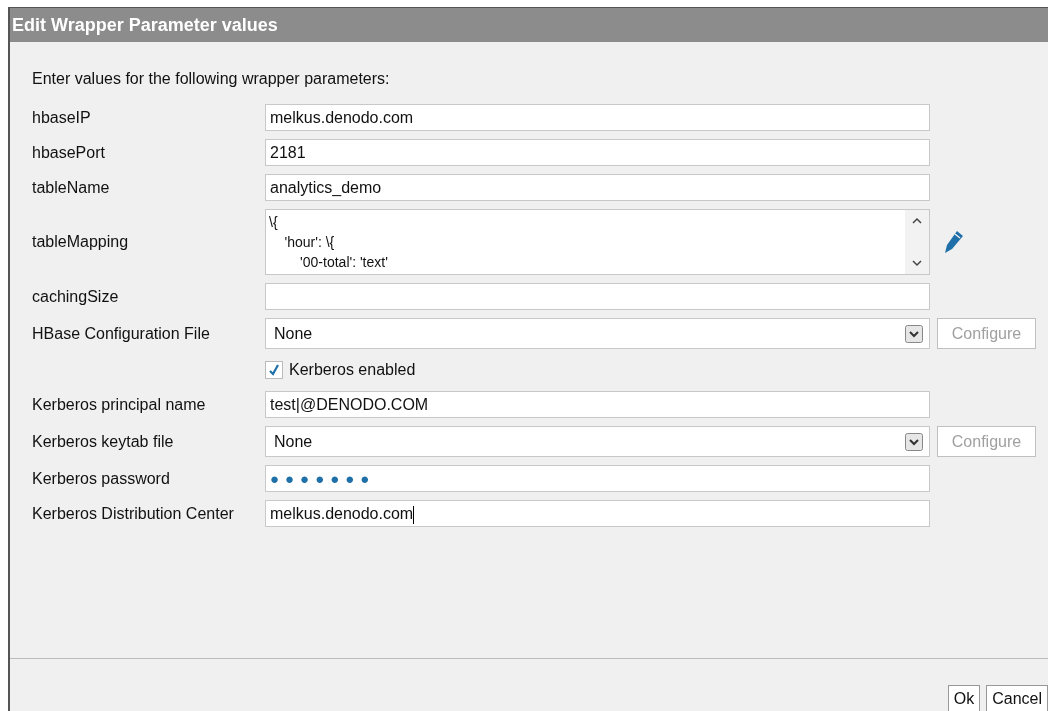 The image size is (1048, 711). What do you see at coordinates (71, 187) in the screenshot?
I see `field-label: tableName` at bounding box center [71, 187].